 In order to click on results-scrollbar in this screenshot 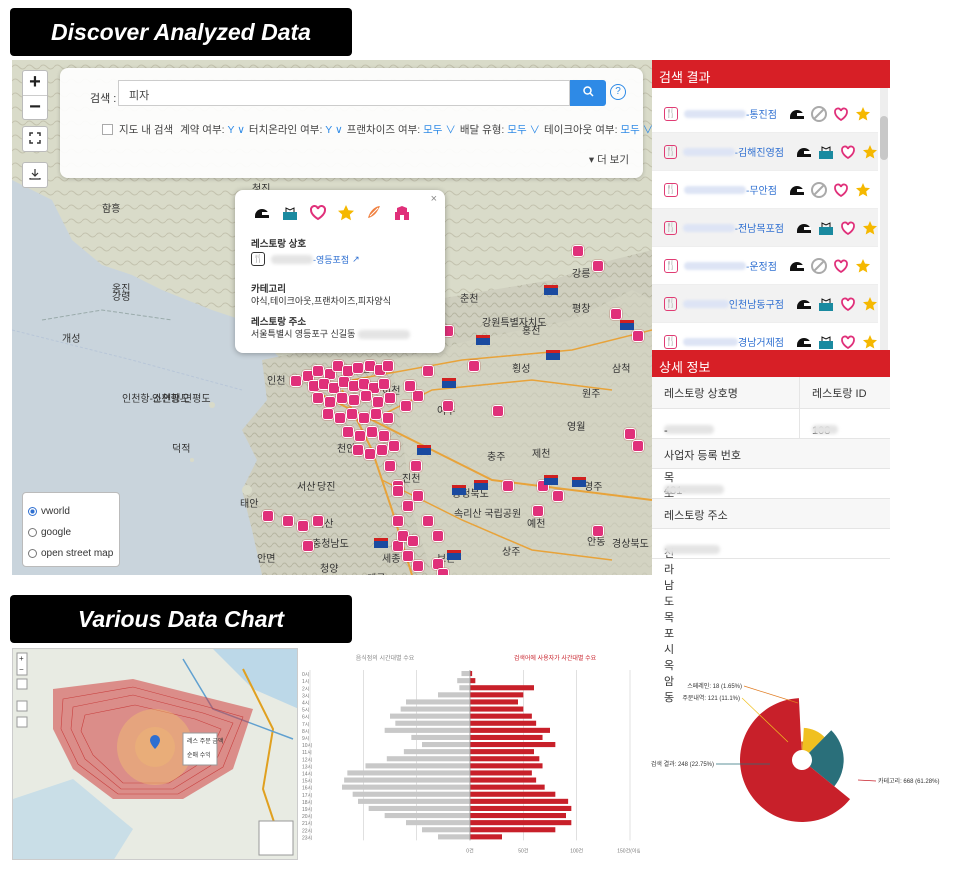, I will do `click(884, 219)`.